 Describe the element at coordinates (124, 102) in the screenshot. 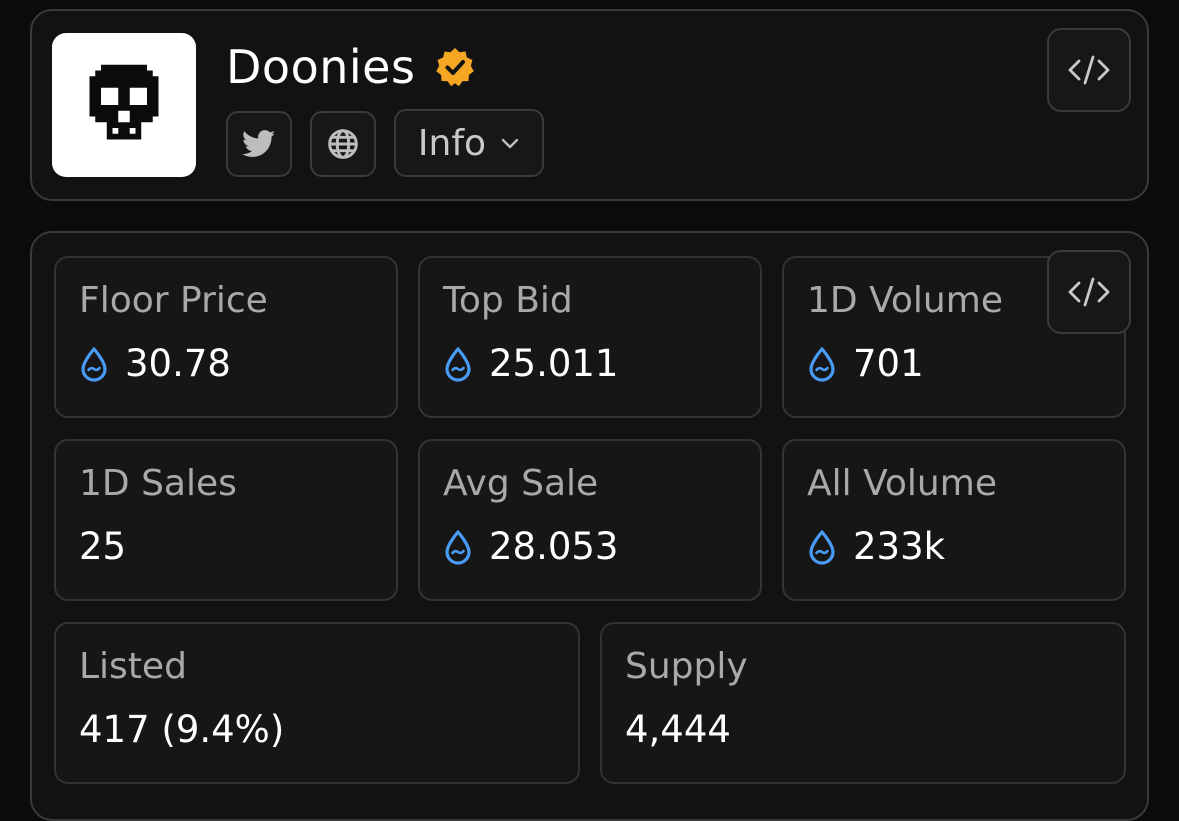

I see `skull-icon` at that location.